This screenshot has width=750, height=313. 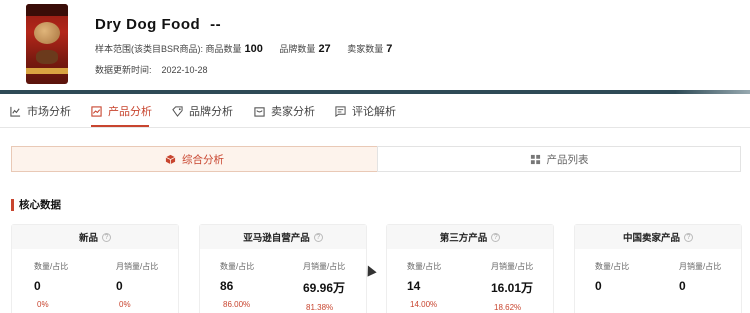 I want to click on seller-count-value: 7, so click(x=389, y=49).